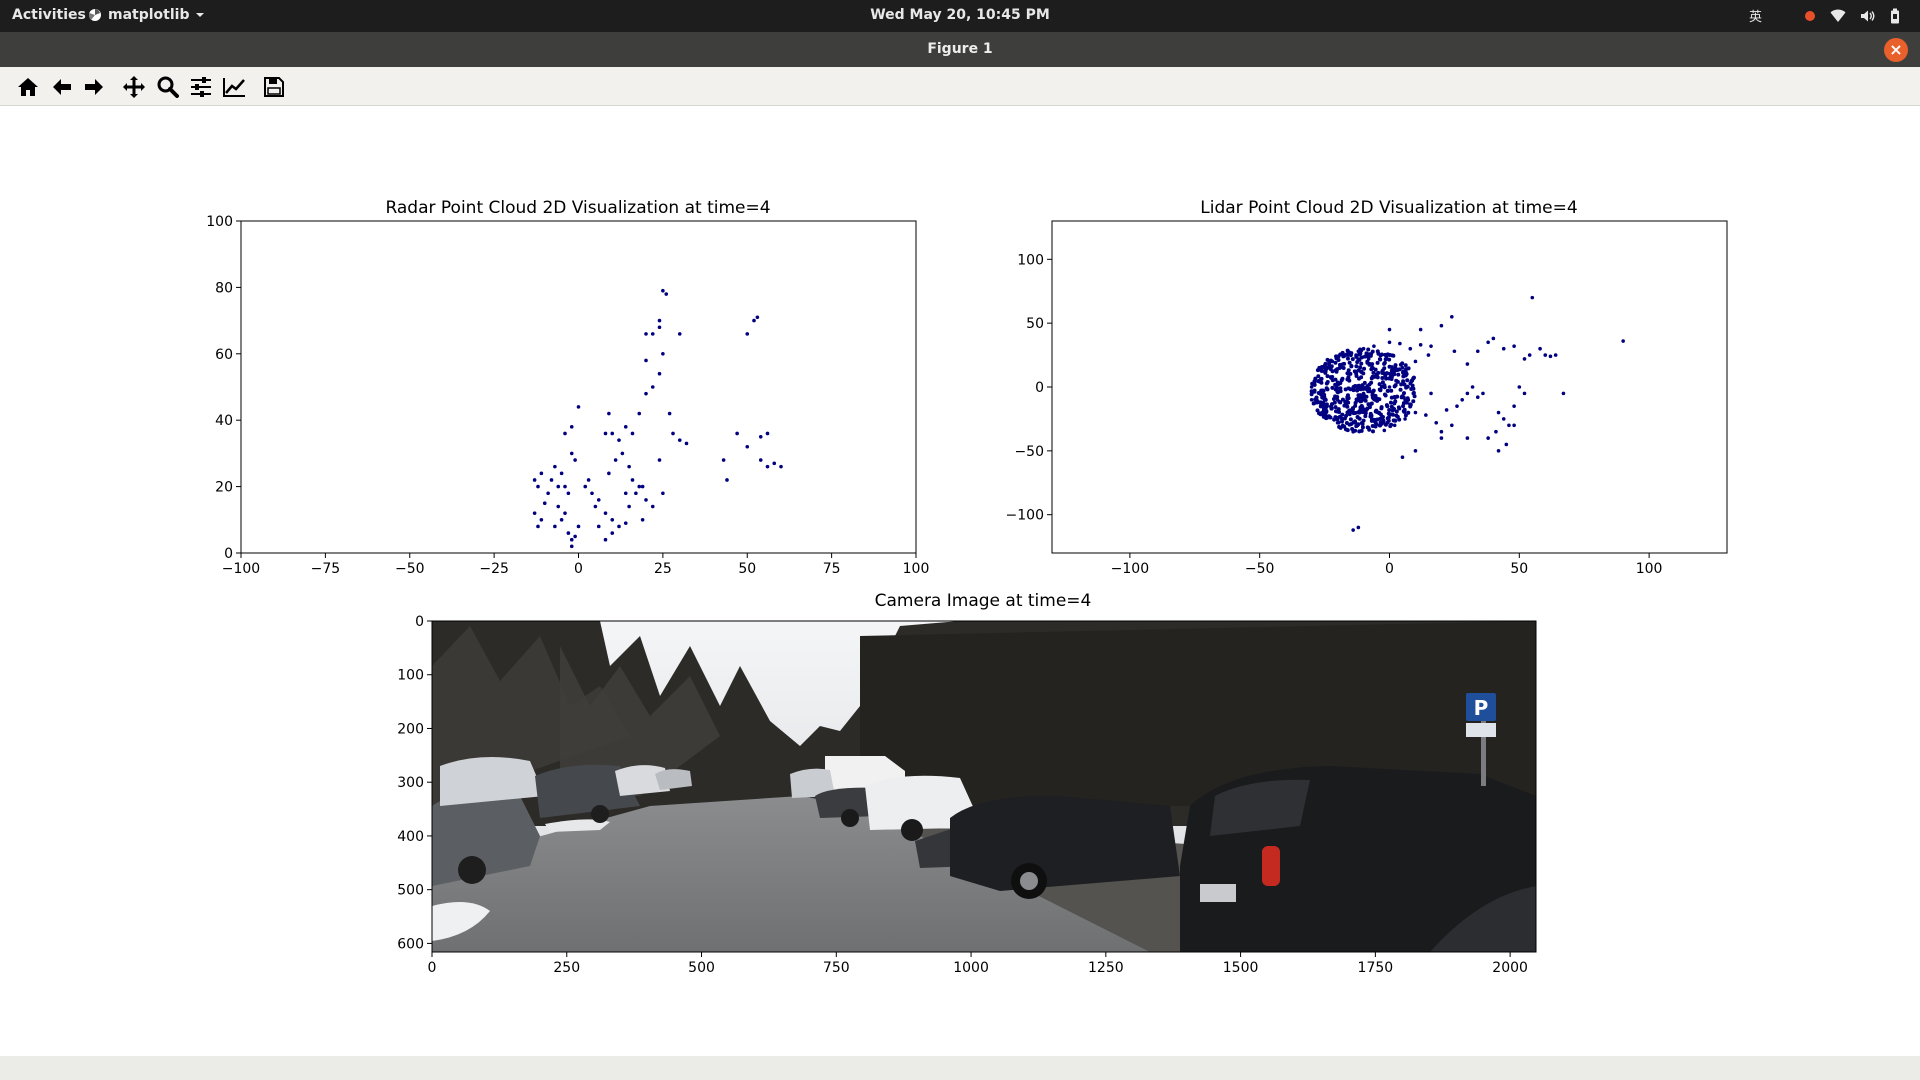  Describe the element at coordinates (566, 968) in the screenshot. I see `camera_axes-xtick-label: 250` at that location.